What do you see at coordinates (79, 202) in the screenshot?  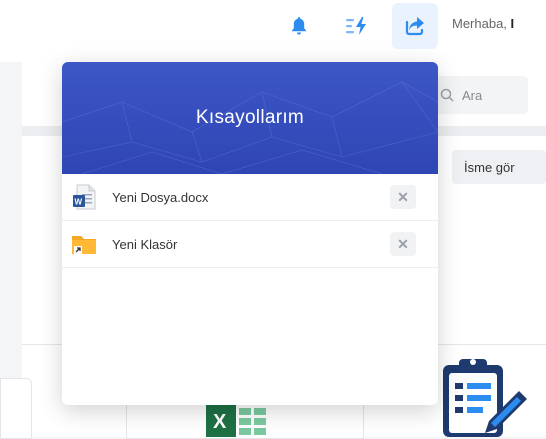 I see `svg-text: W` at bounding box center [79, 202].